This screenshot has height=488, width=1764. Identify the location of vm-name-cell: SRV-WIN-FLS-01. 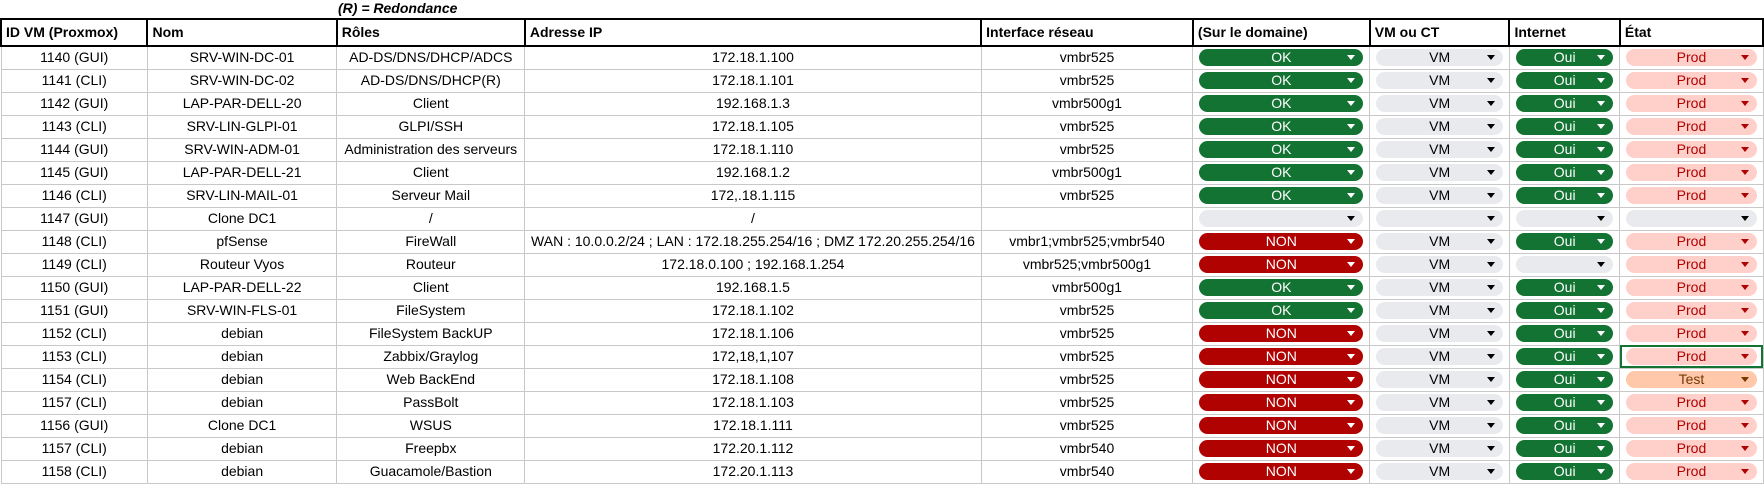
(242, 310).